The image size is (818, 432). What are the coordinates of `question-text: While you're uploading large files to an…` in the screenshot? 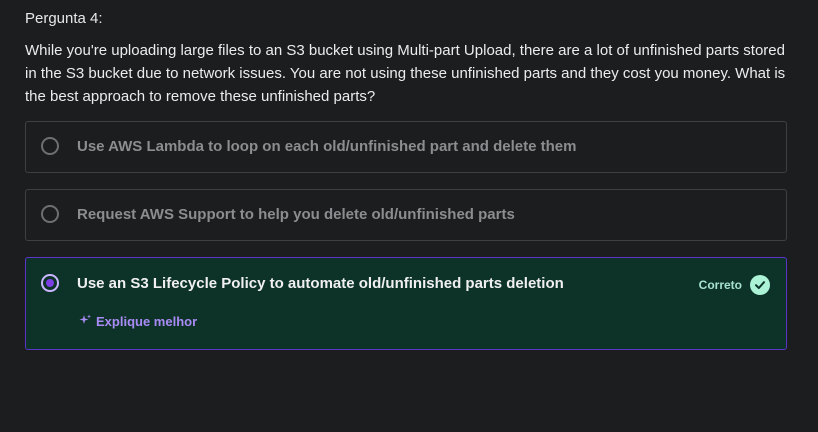 It's located at (405, 73).